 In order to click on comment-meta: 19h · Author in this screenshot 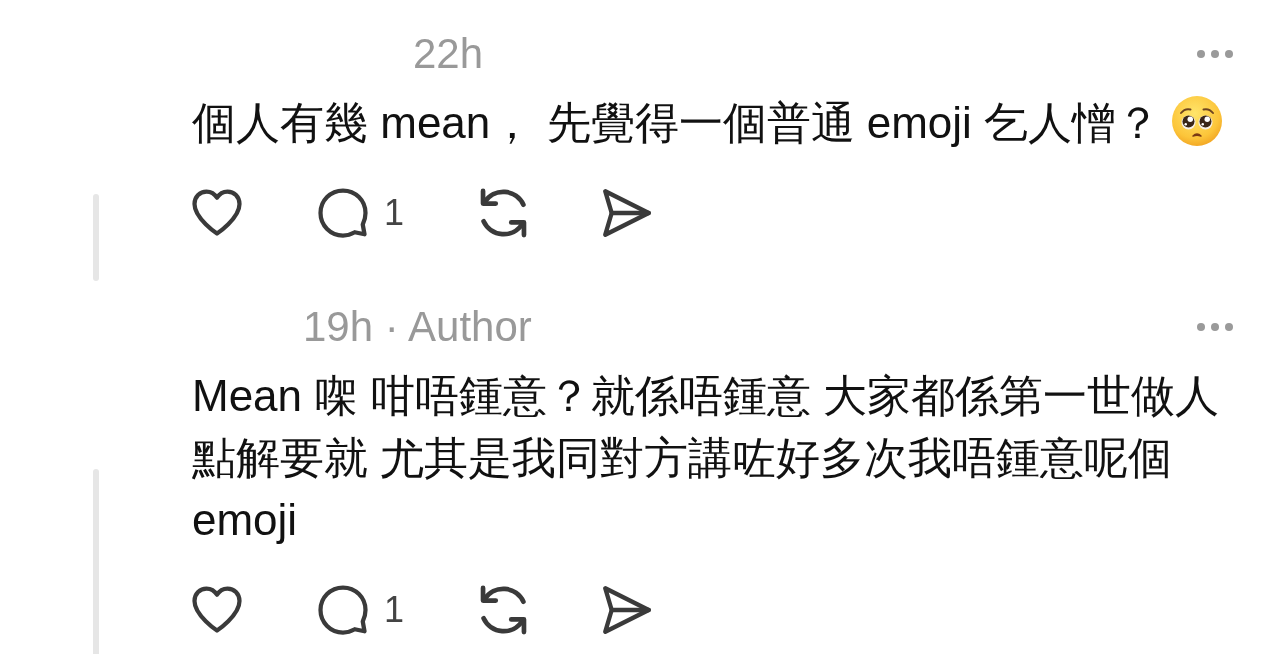, I will do `click(417, 327)`.